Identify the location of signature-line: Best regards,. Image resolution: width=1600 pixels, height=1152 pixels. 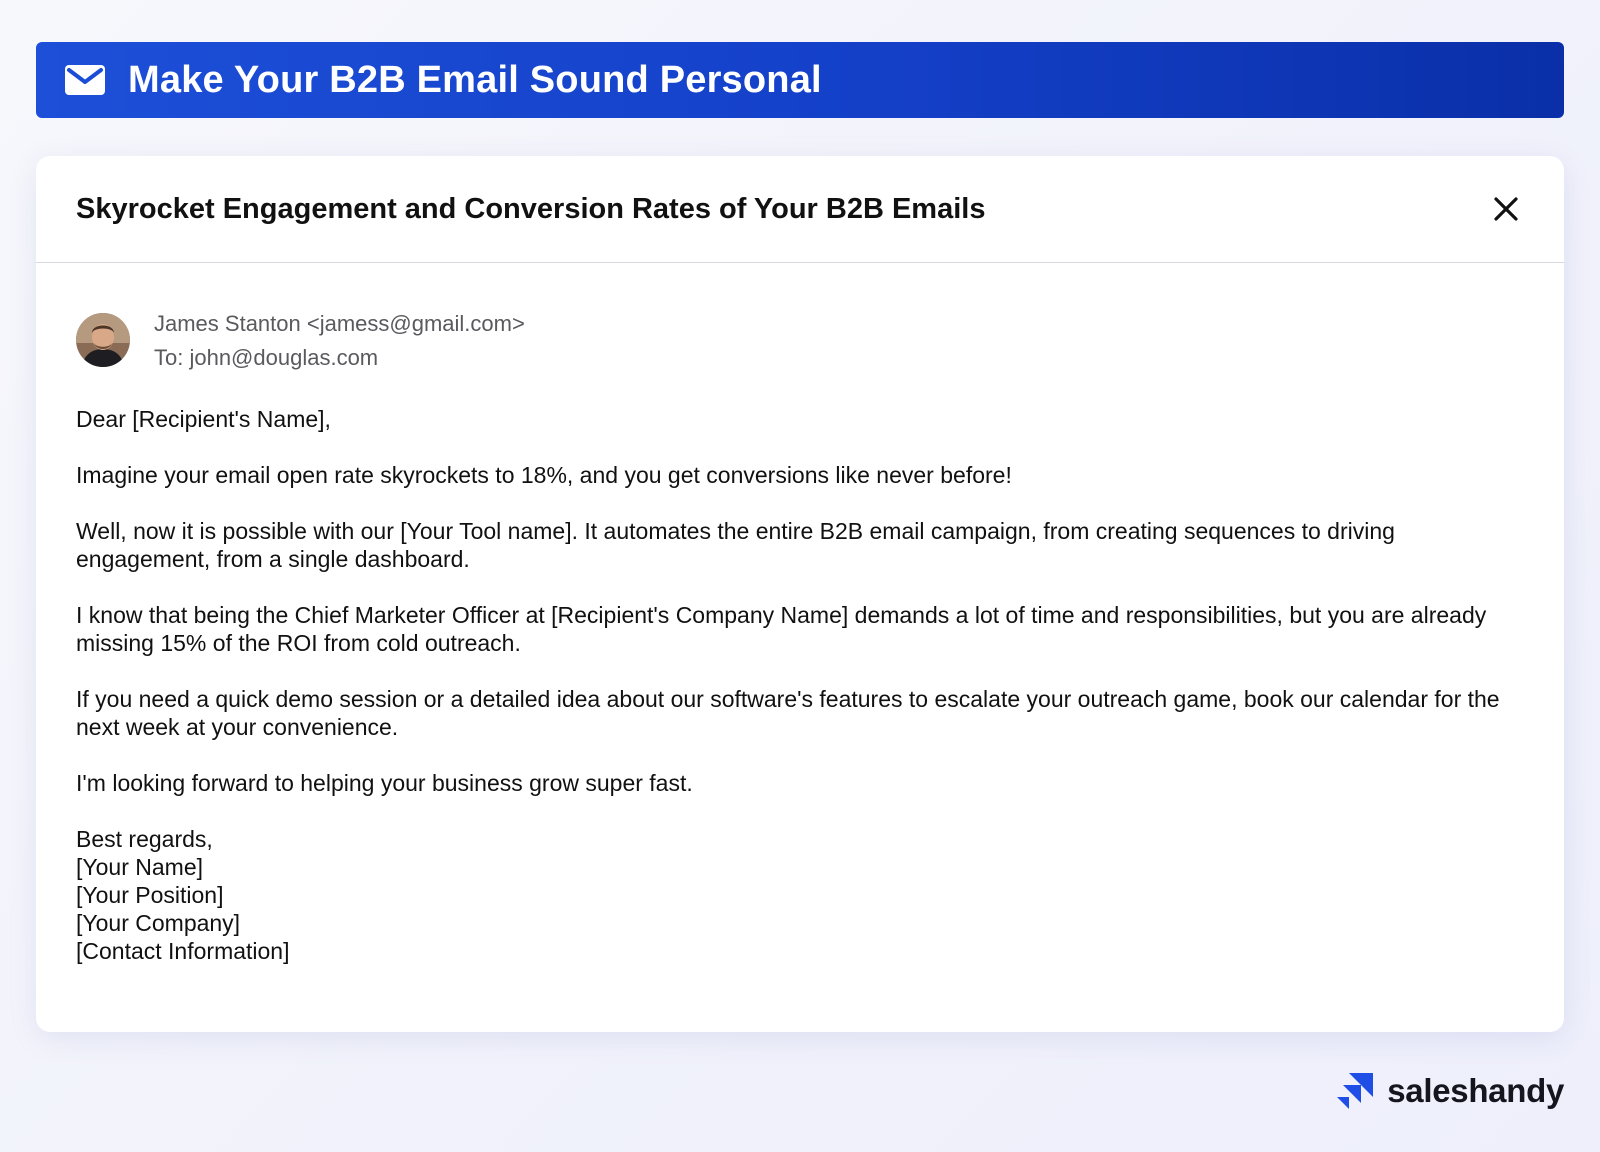
(144, 839).